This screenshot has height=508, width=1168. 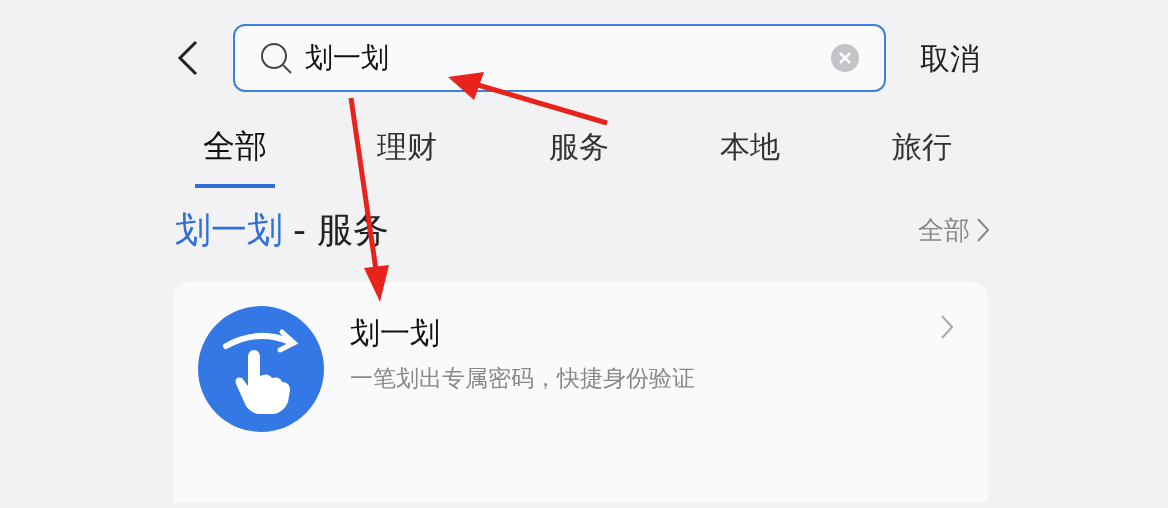 What do you see at coordinates (229, 230) in the screenshot?
I see `highlighted-keyword: 划一划` at bounding box center [229, 230].